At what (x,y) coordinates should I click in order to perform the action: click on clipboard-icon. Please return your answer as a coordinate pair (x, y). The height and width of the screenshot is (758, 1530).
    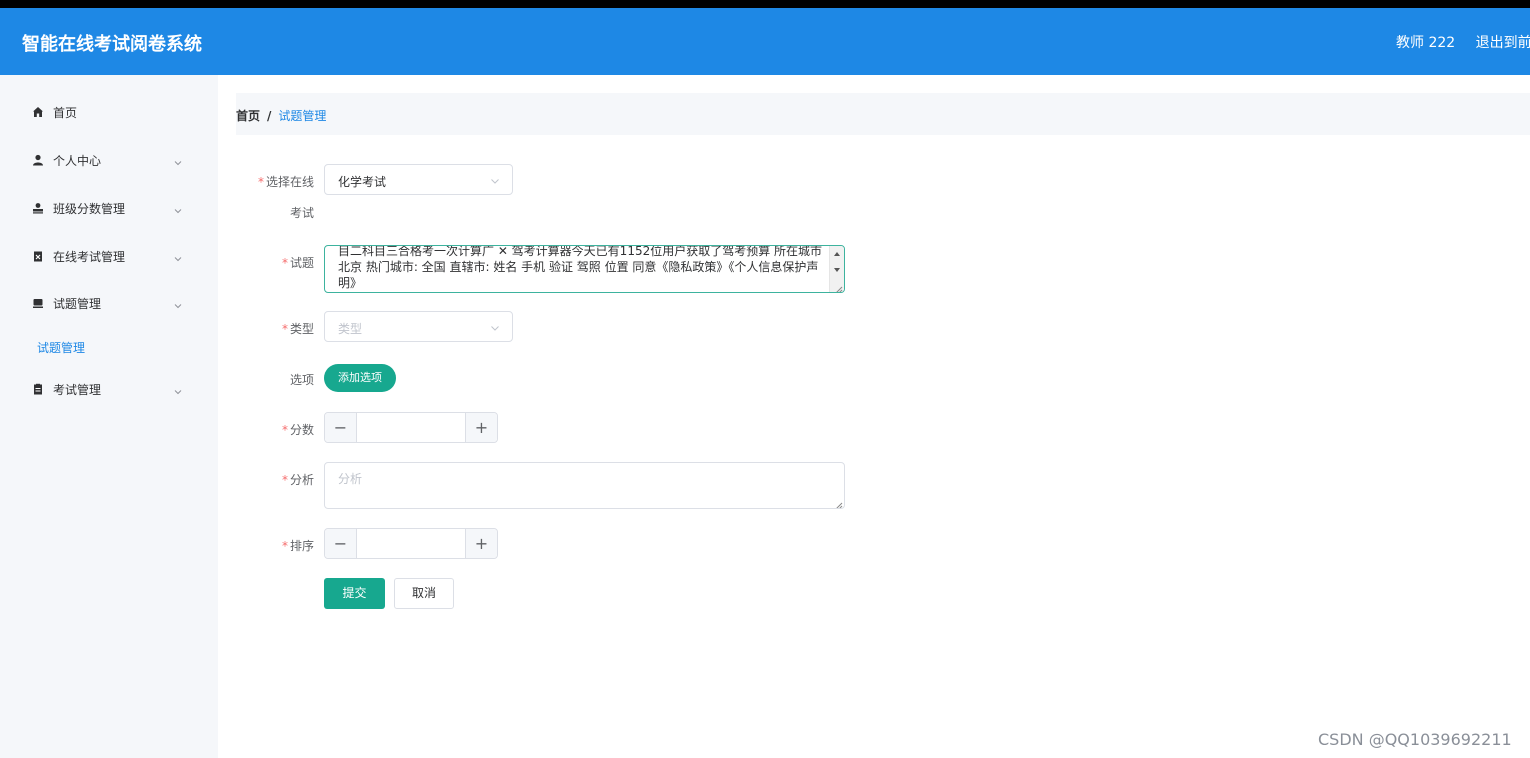
    Looking at the image, I should click on (38, 256).